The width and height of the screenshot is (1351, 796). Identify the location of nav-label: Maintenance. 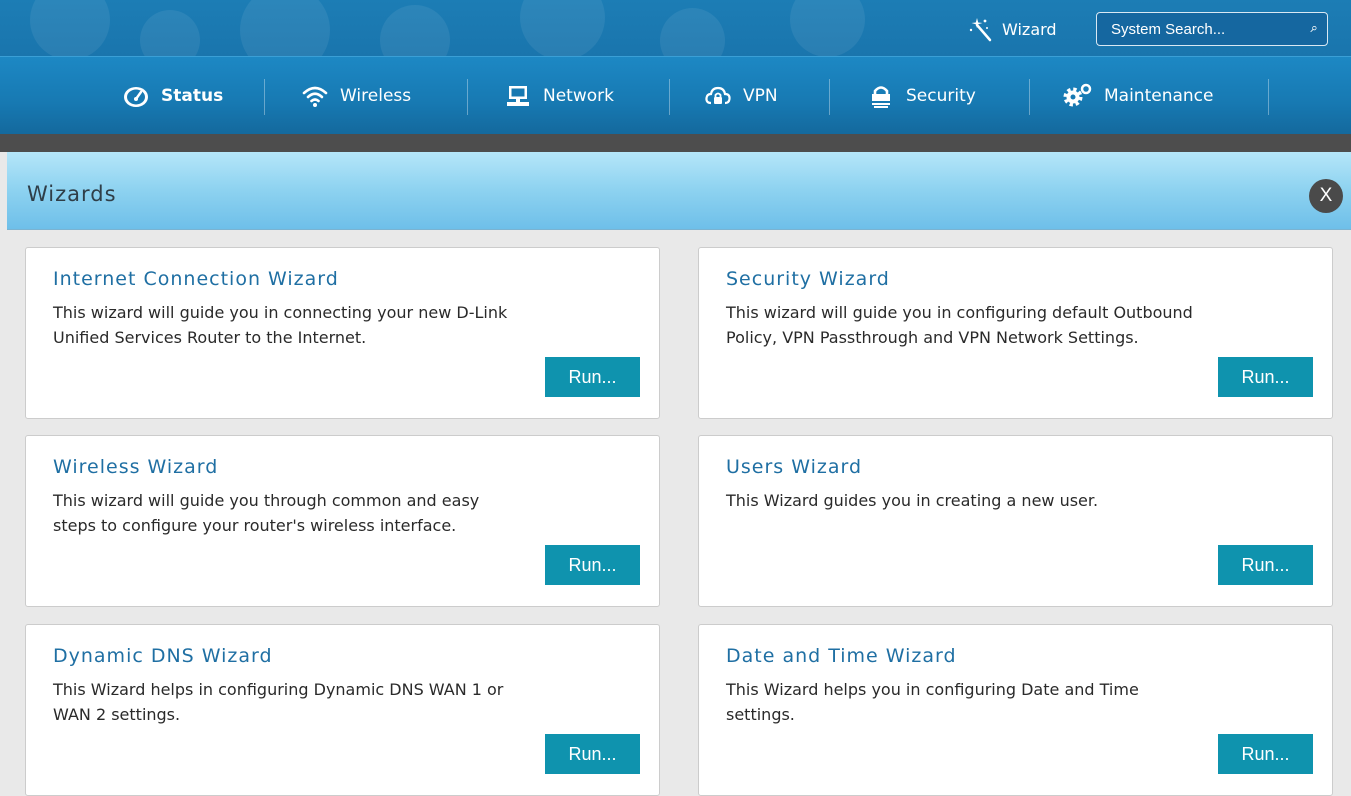
(1159, 96).